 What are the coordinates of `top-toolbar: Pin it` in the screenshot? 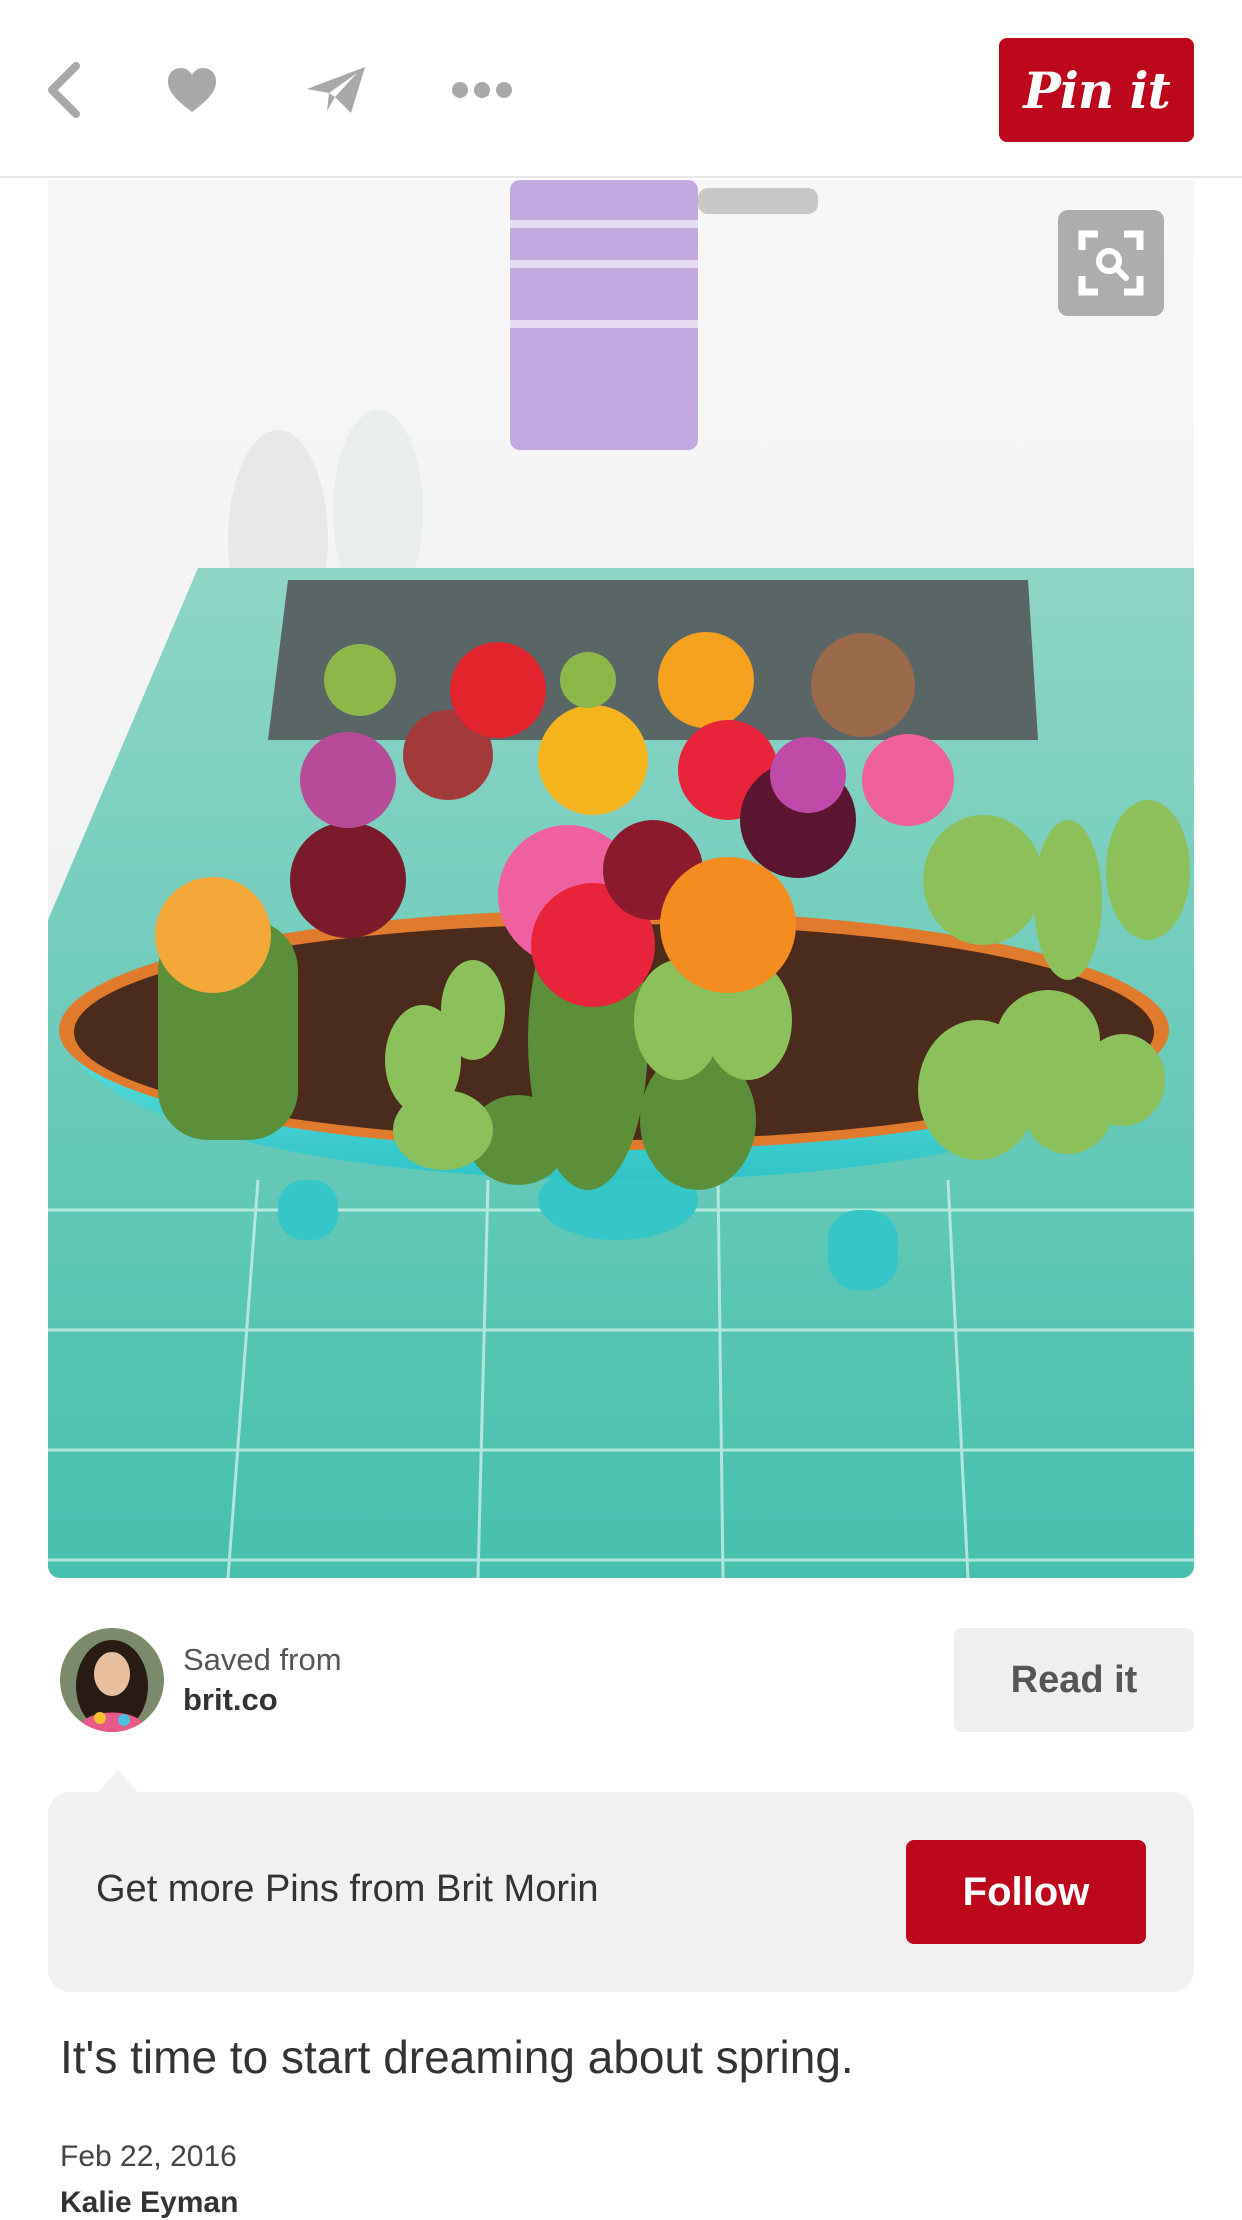 It's located at (621, 89).